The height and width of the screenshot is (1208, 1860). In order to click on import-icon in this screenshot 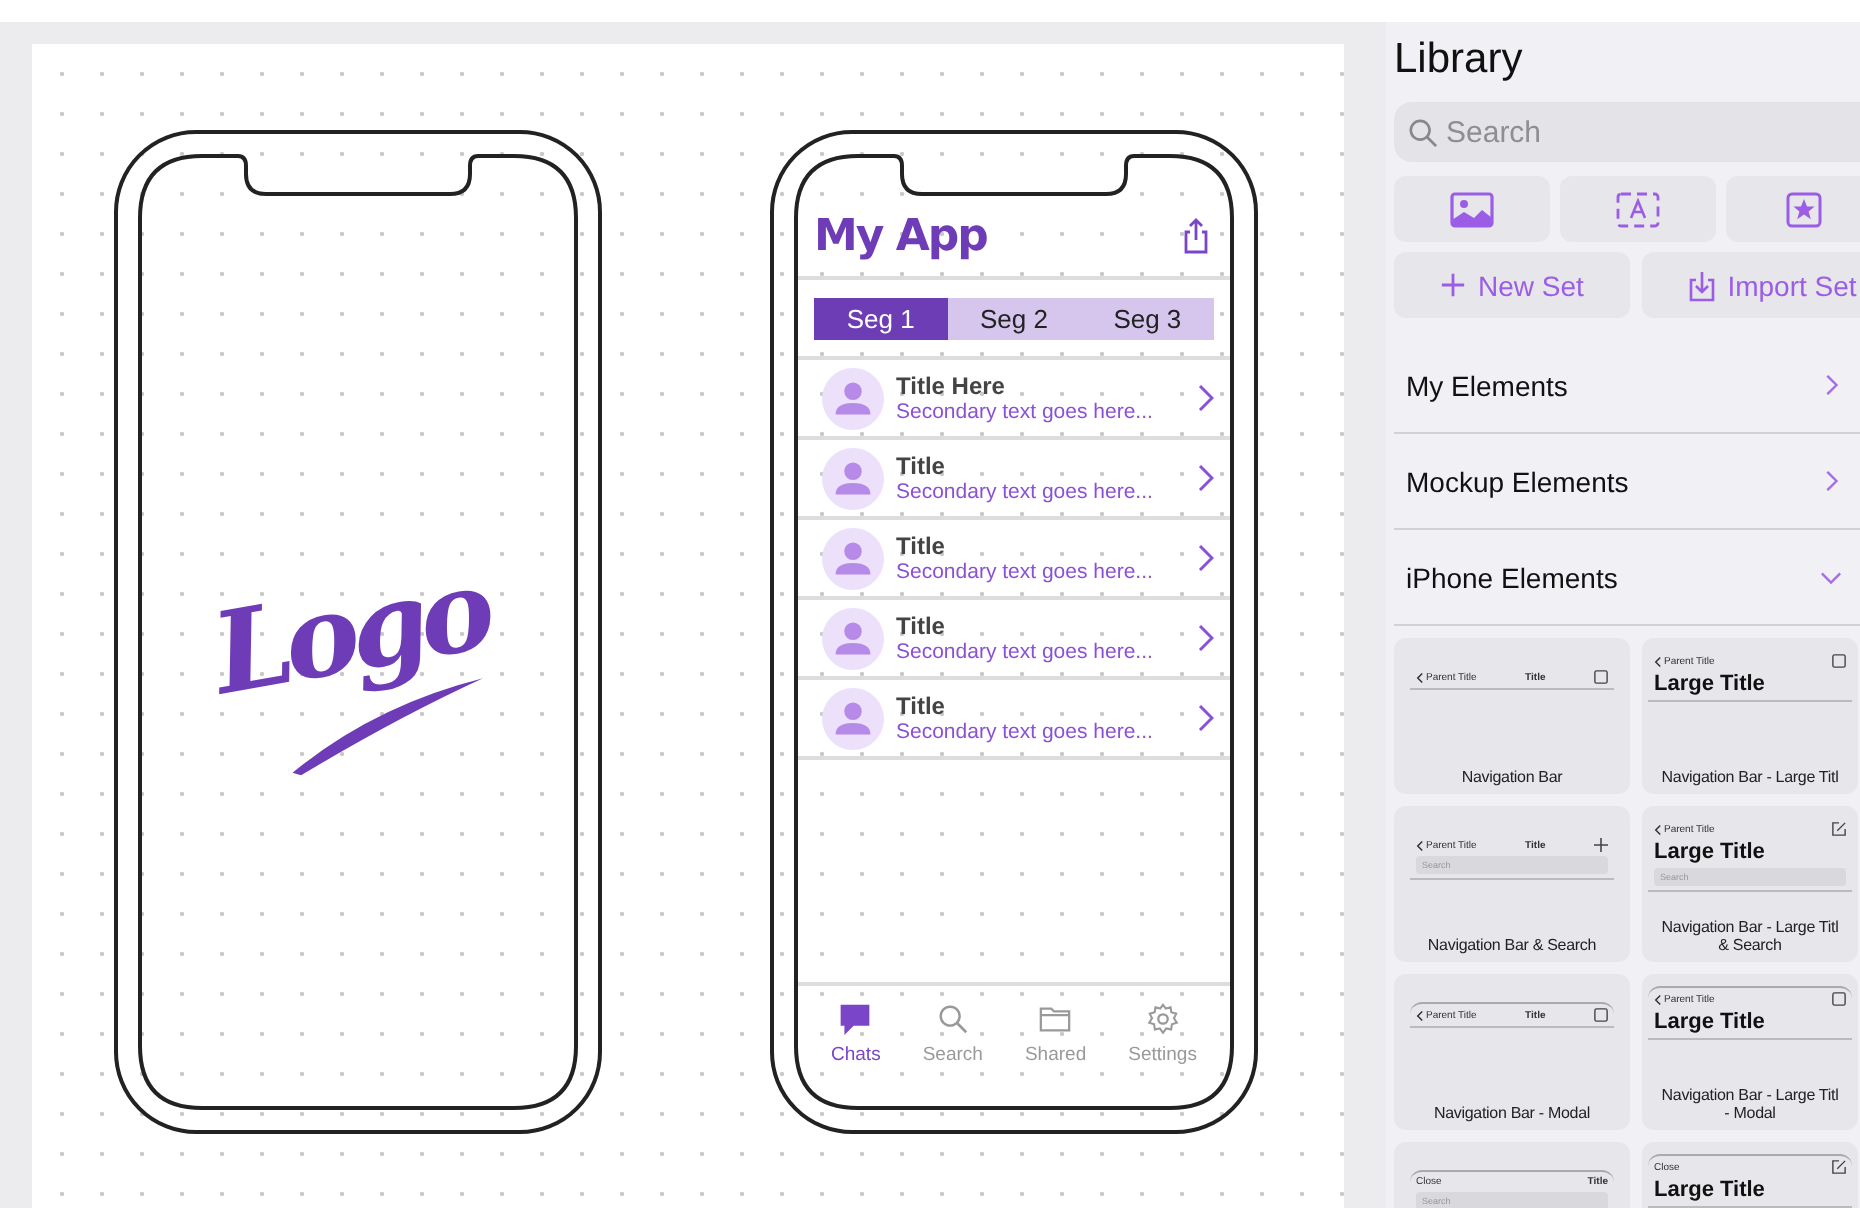, I will do `click(1701, 285)`.